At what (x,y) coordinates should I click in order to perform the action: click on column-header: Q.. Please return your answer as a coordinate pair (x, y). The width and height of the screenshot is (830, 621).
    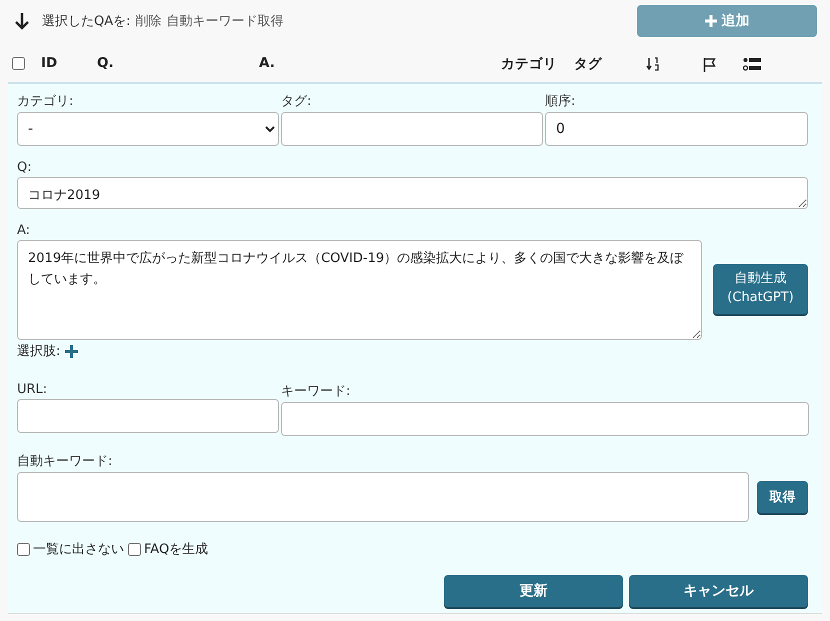
    Looking at the image, I should click on (105, 63).